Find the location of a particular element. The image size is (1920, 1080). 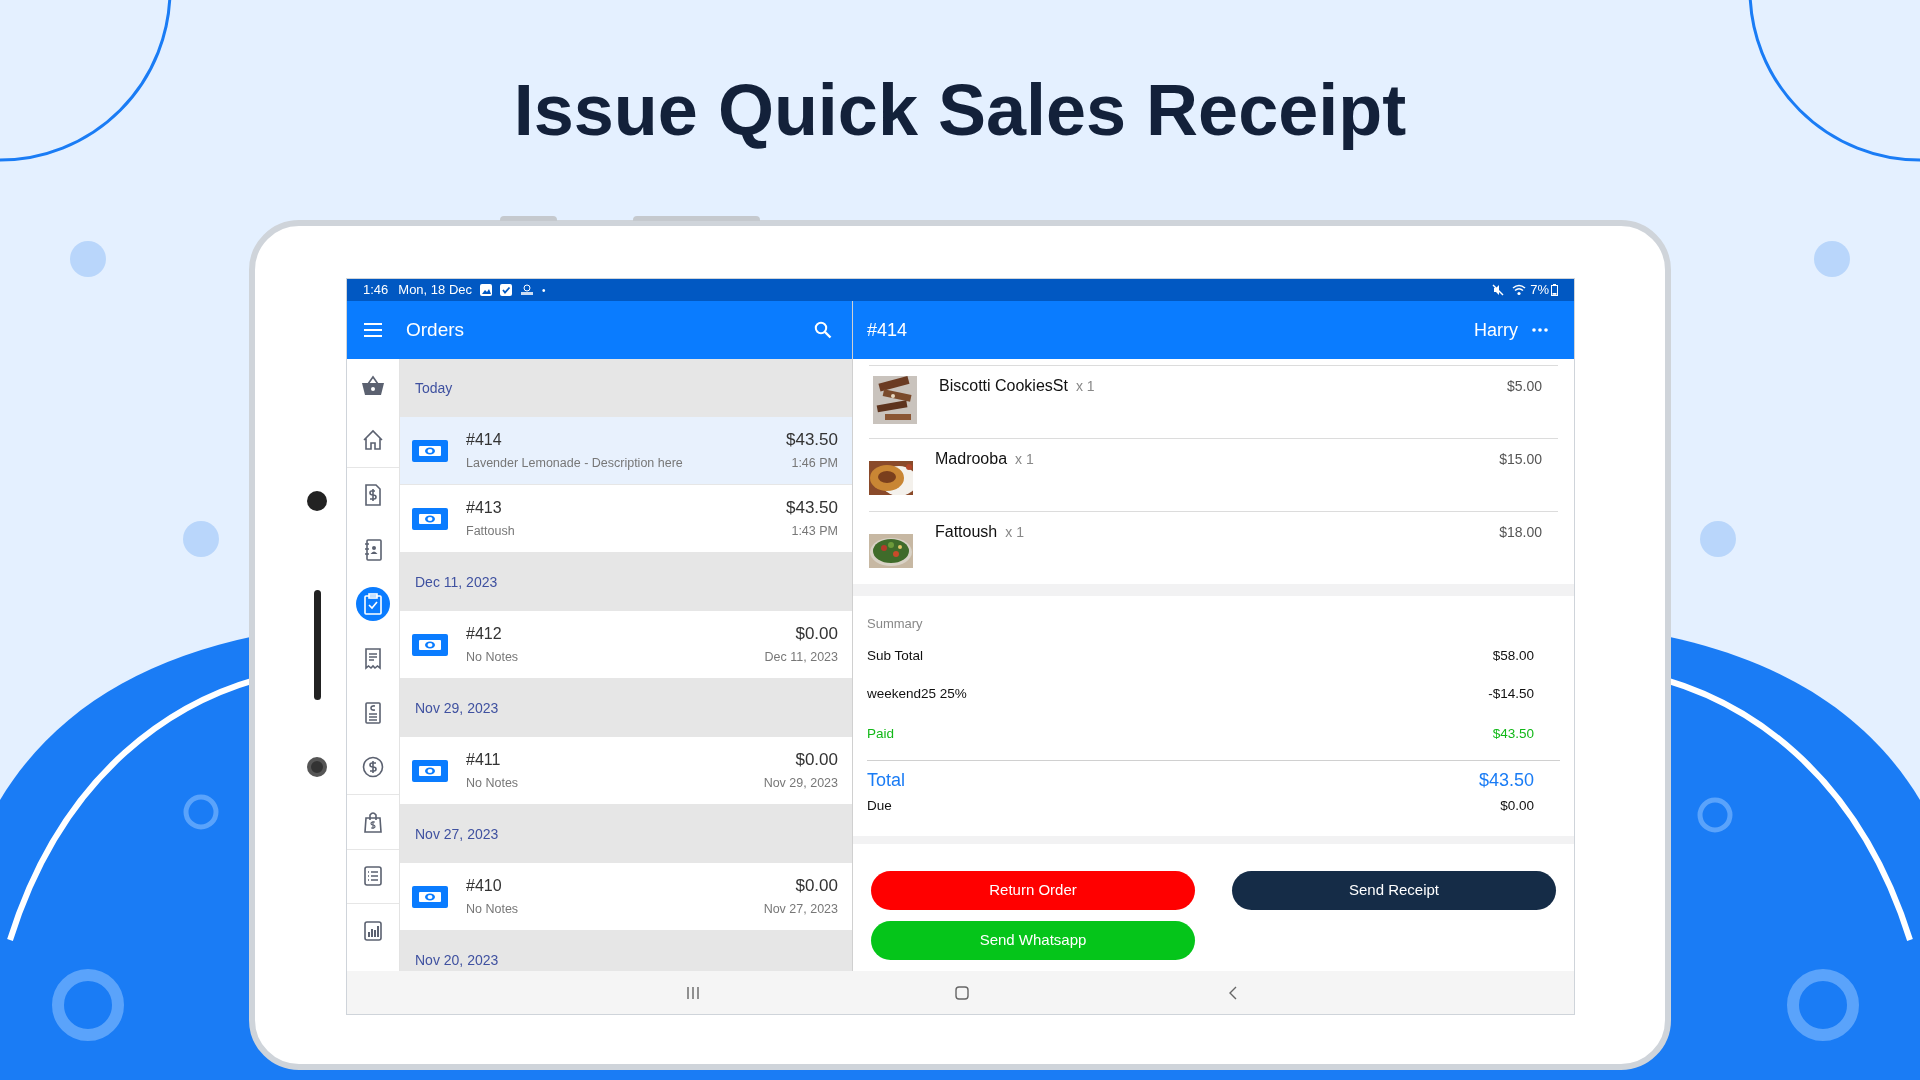

home-icon is located at coordinates (373, 440).